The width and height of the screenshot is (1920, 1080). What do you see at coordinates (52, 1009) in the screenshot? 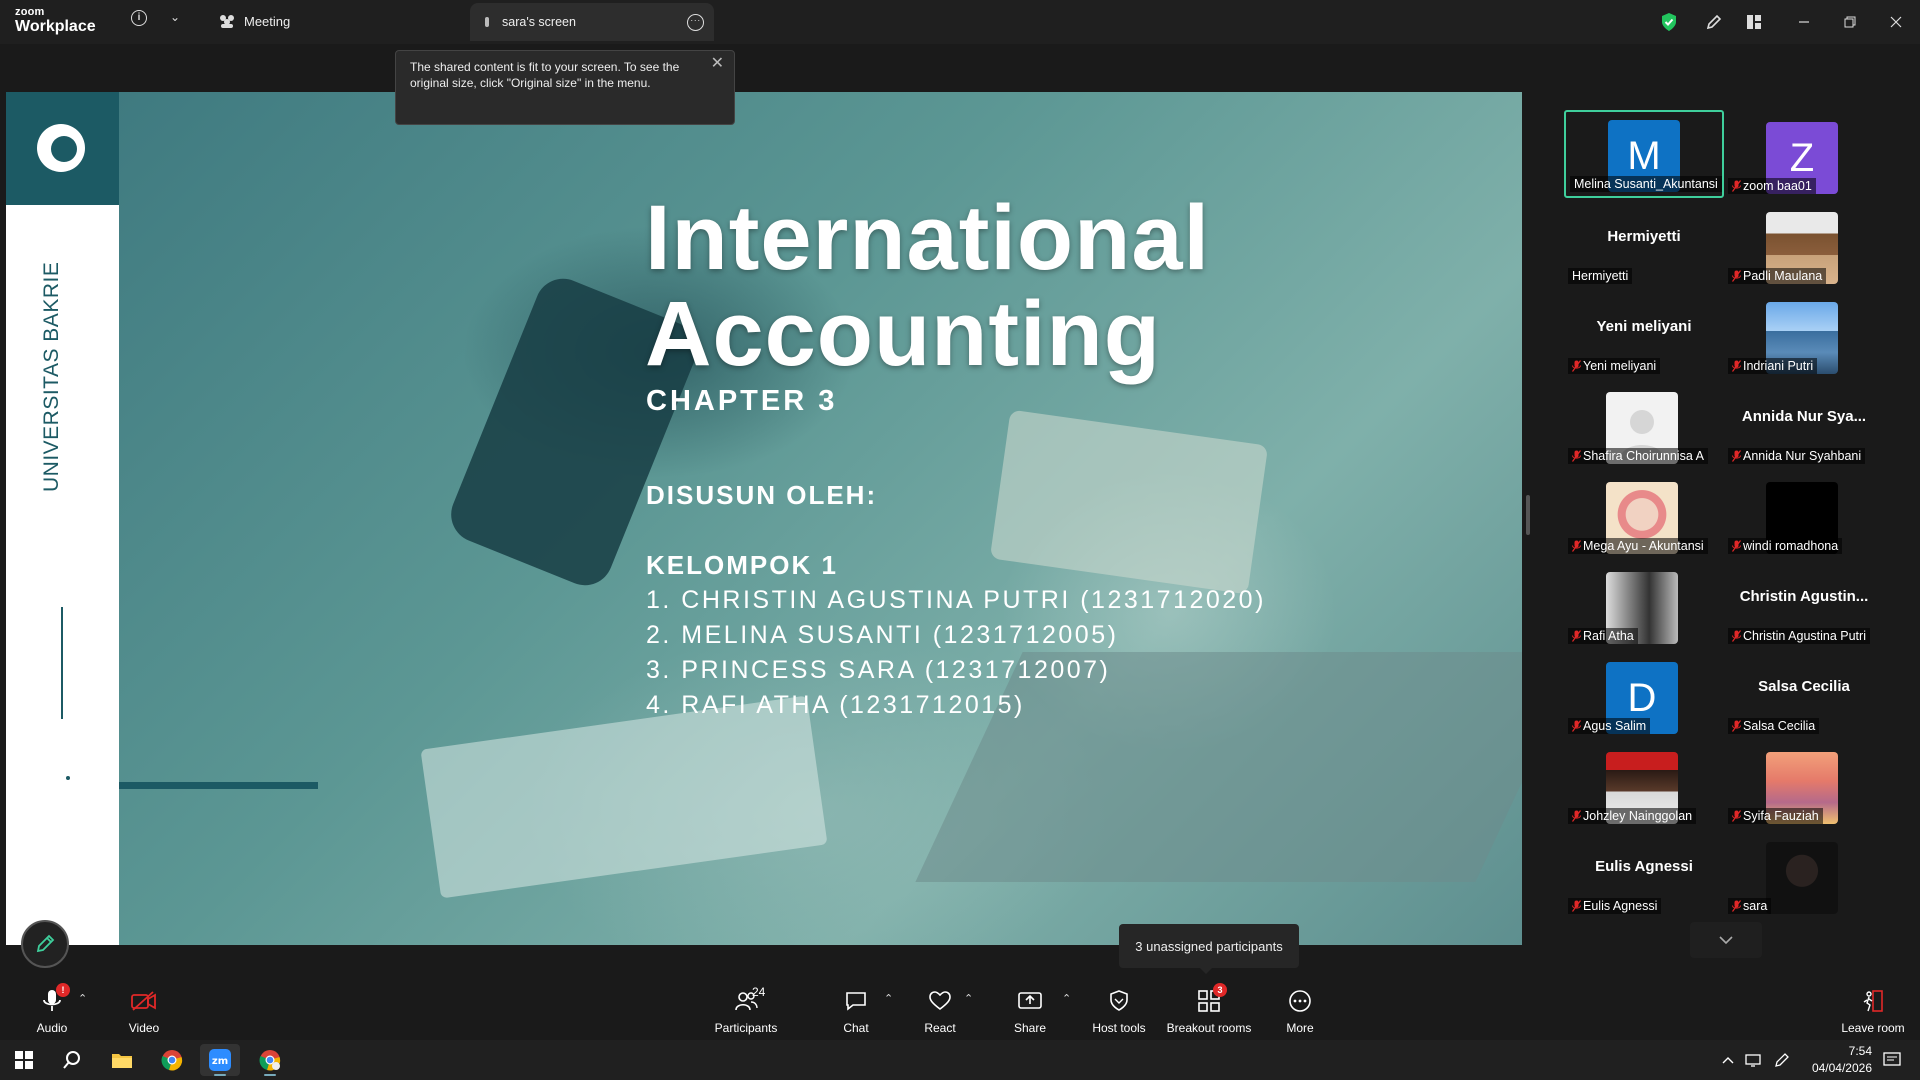
I see `audio-button: ! Audio` at bounding box center [52, 1009].